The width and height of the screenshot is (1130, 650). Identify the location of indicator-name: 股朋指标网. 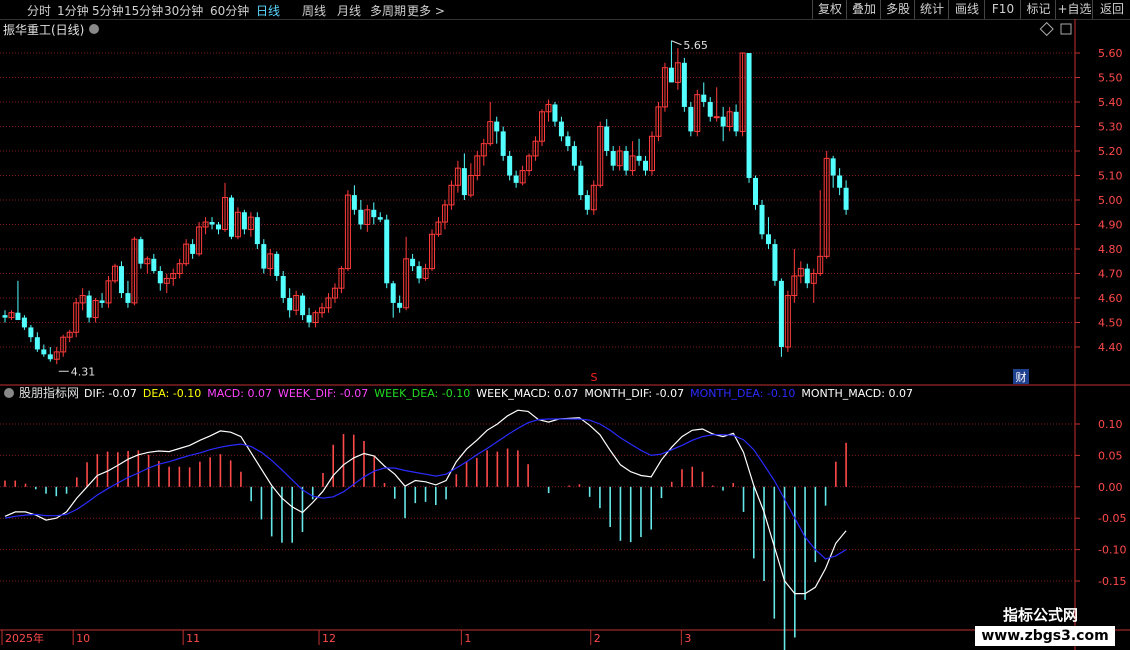
(49, 392).